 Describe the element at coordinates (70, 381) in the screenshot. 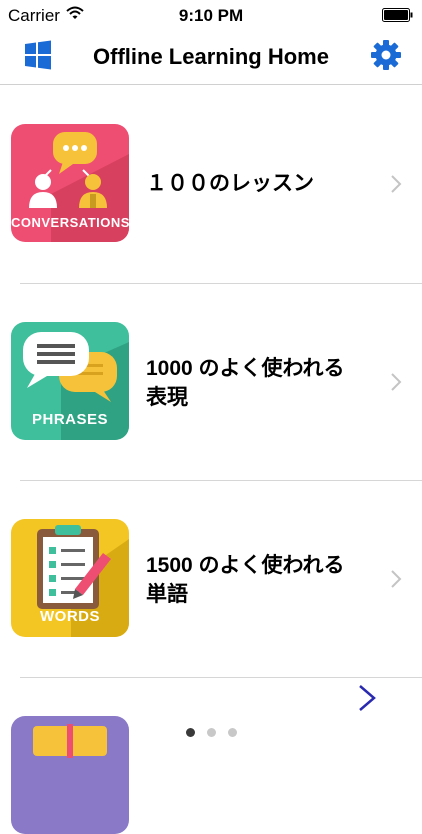

I see `phrases-thumbnail: PHRASES` at that location.